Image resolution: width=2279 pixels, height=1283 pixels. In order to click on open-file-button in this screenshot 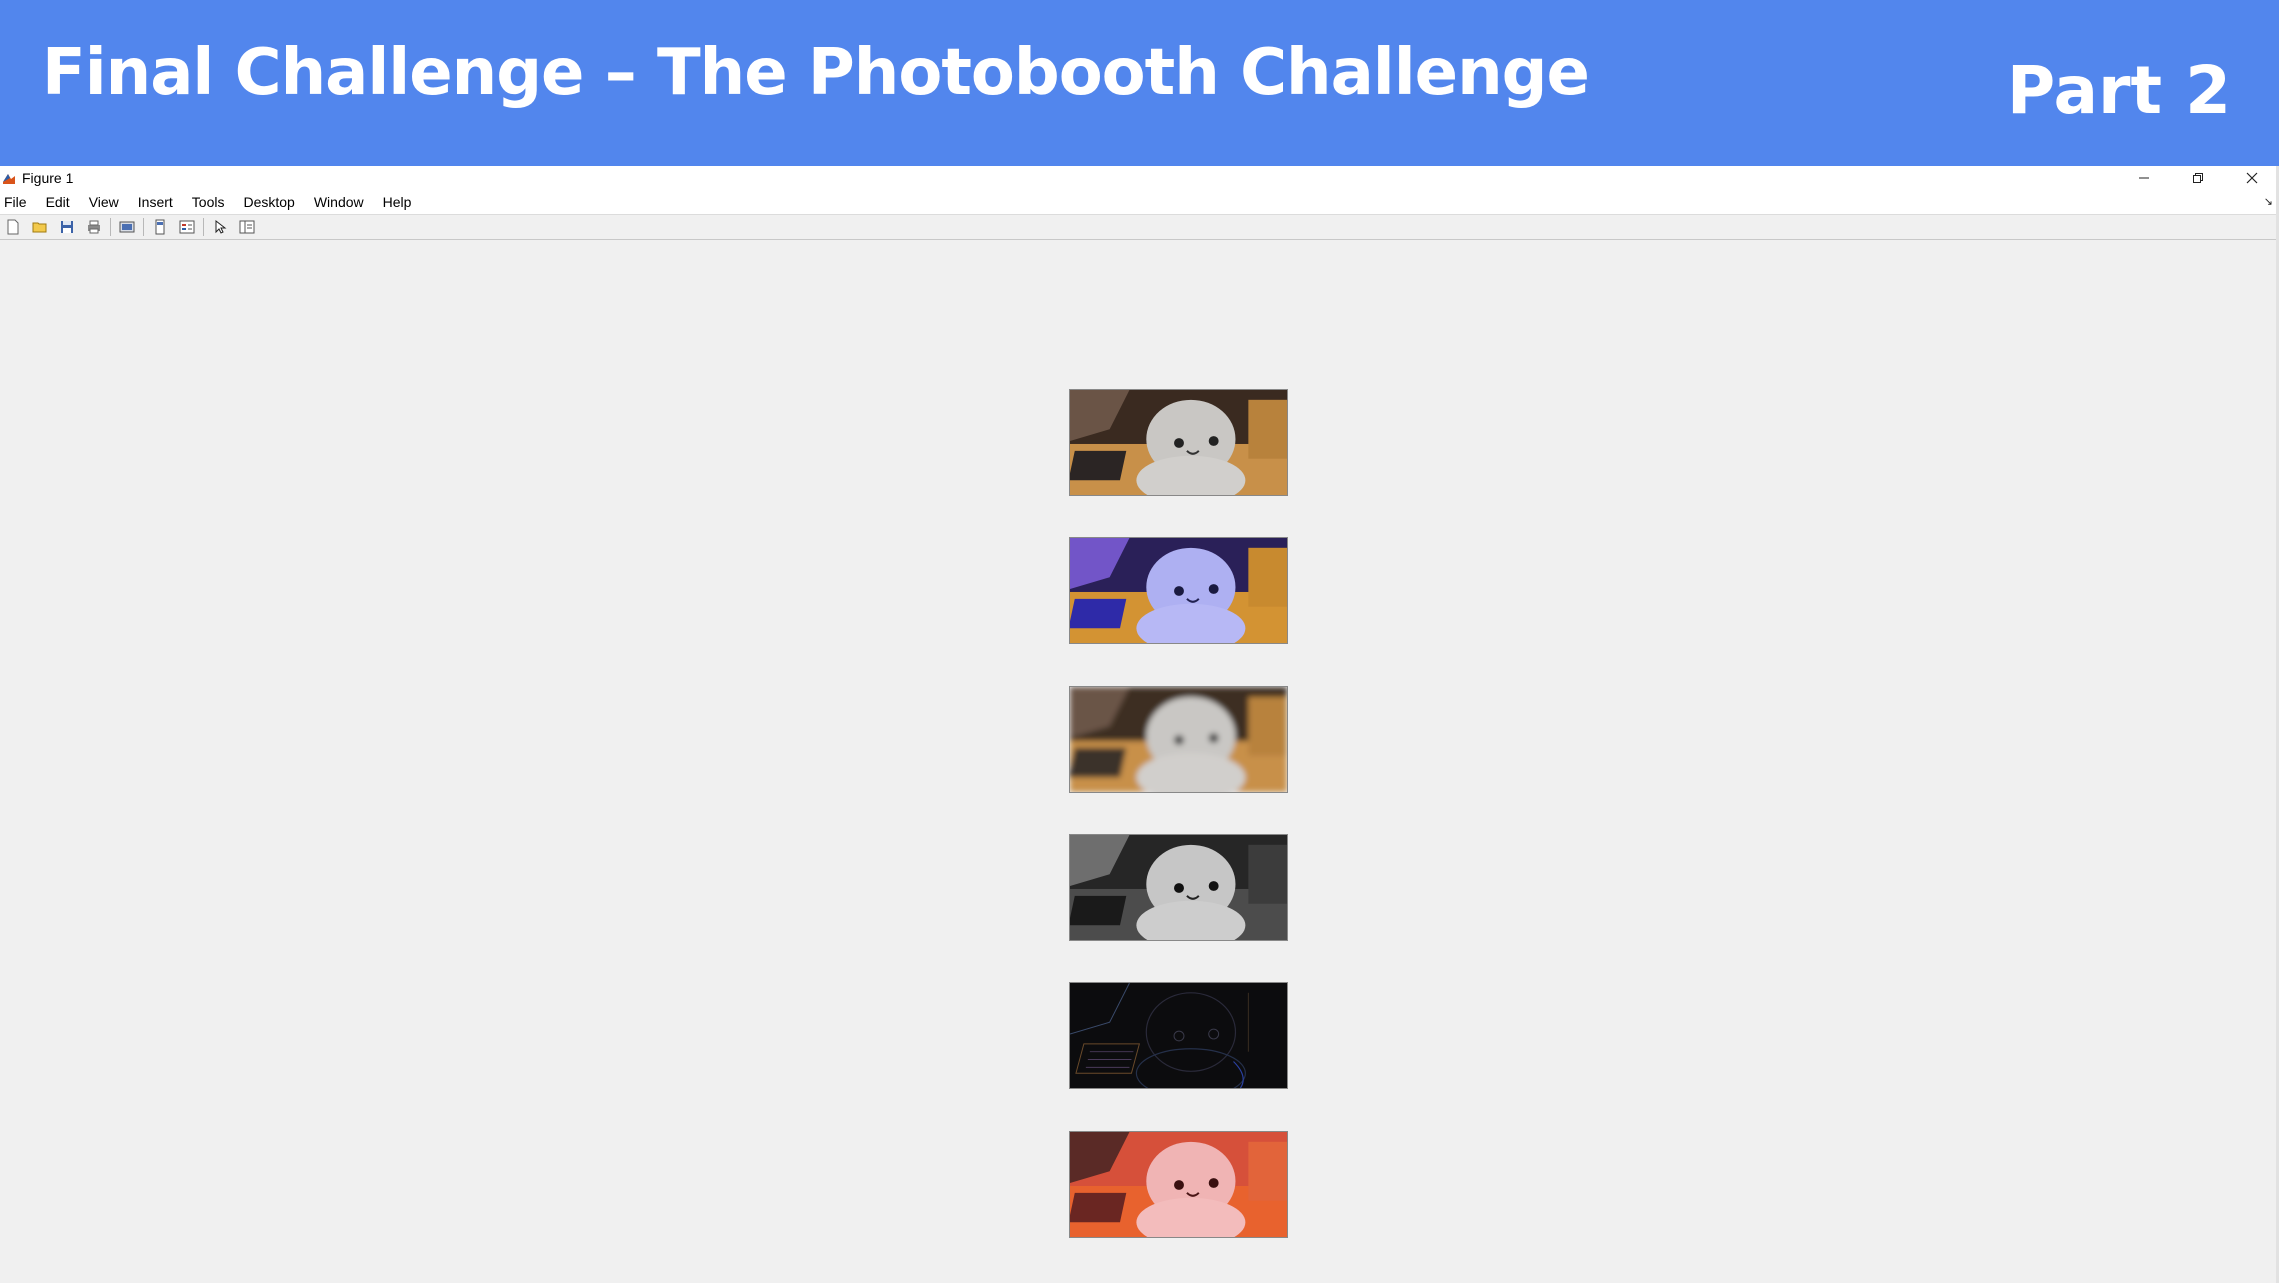, I will do `click(40, 227)`.